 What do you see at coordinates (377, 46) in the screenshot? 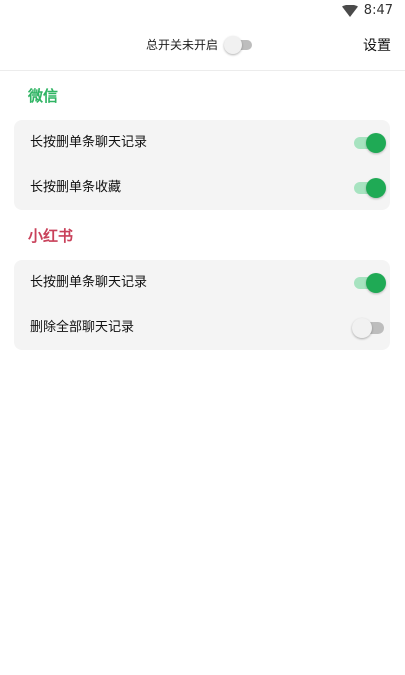
I see `settings-button: 设置` at bounding box center [377, 46].